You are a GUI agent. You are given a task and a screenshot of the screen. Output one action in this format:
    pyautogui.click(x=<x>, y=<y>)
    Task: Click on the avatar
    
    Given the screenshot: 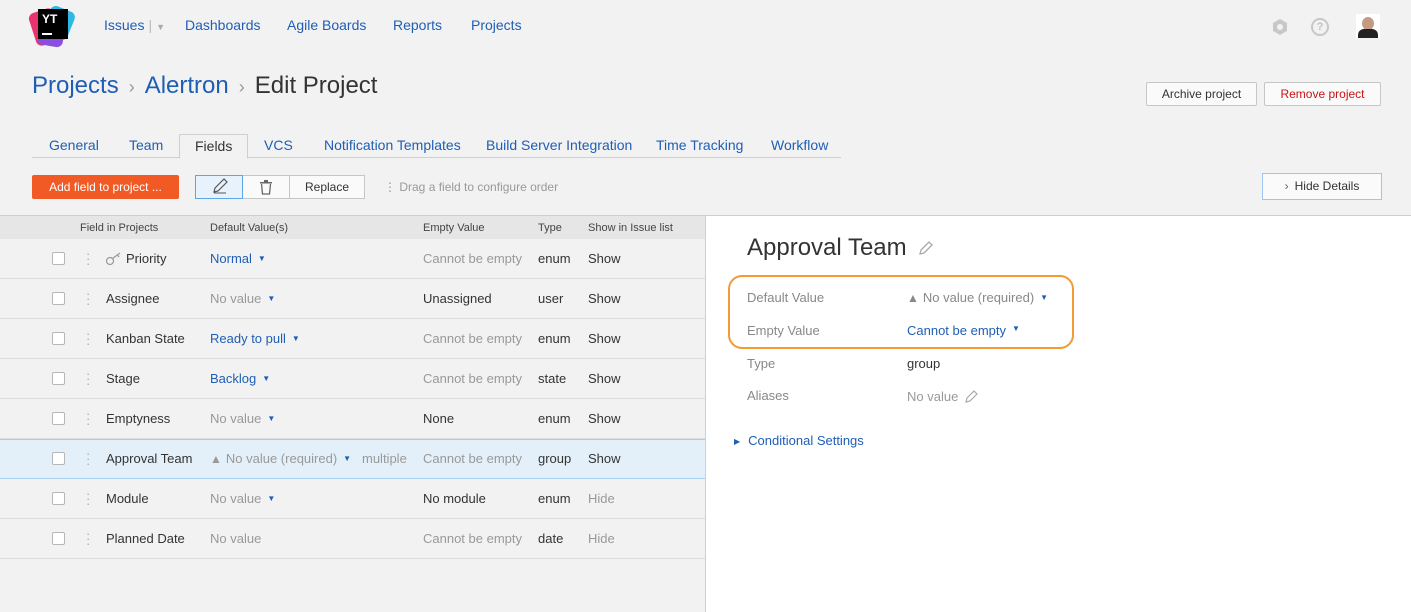 What is the action you would take?
    pyautogui.click(x=1368, y=26)
    